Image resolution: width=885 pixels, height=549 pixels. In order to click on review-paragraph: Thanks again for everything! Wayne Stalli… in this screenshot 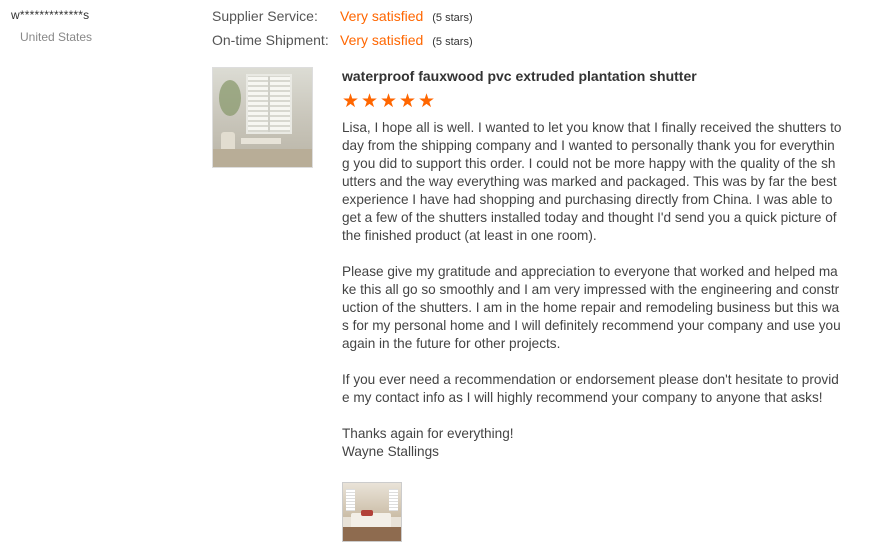, I will do `click(592, 443)`.